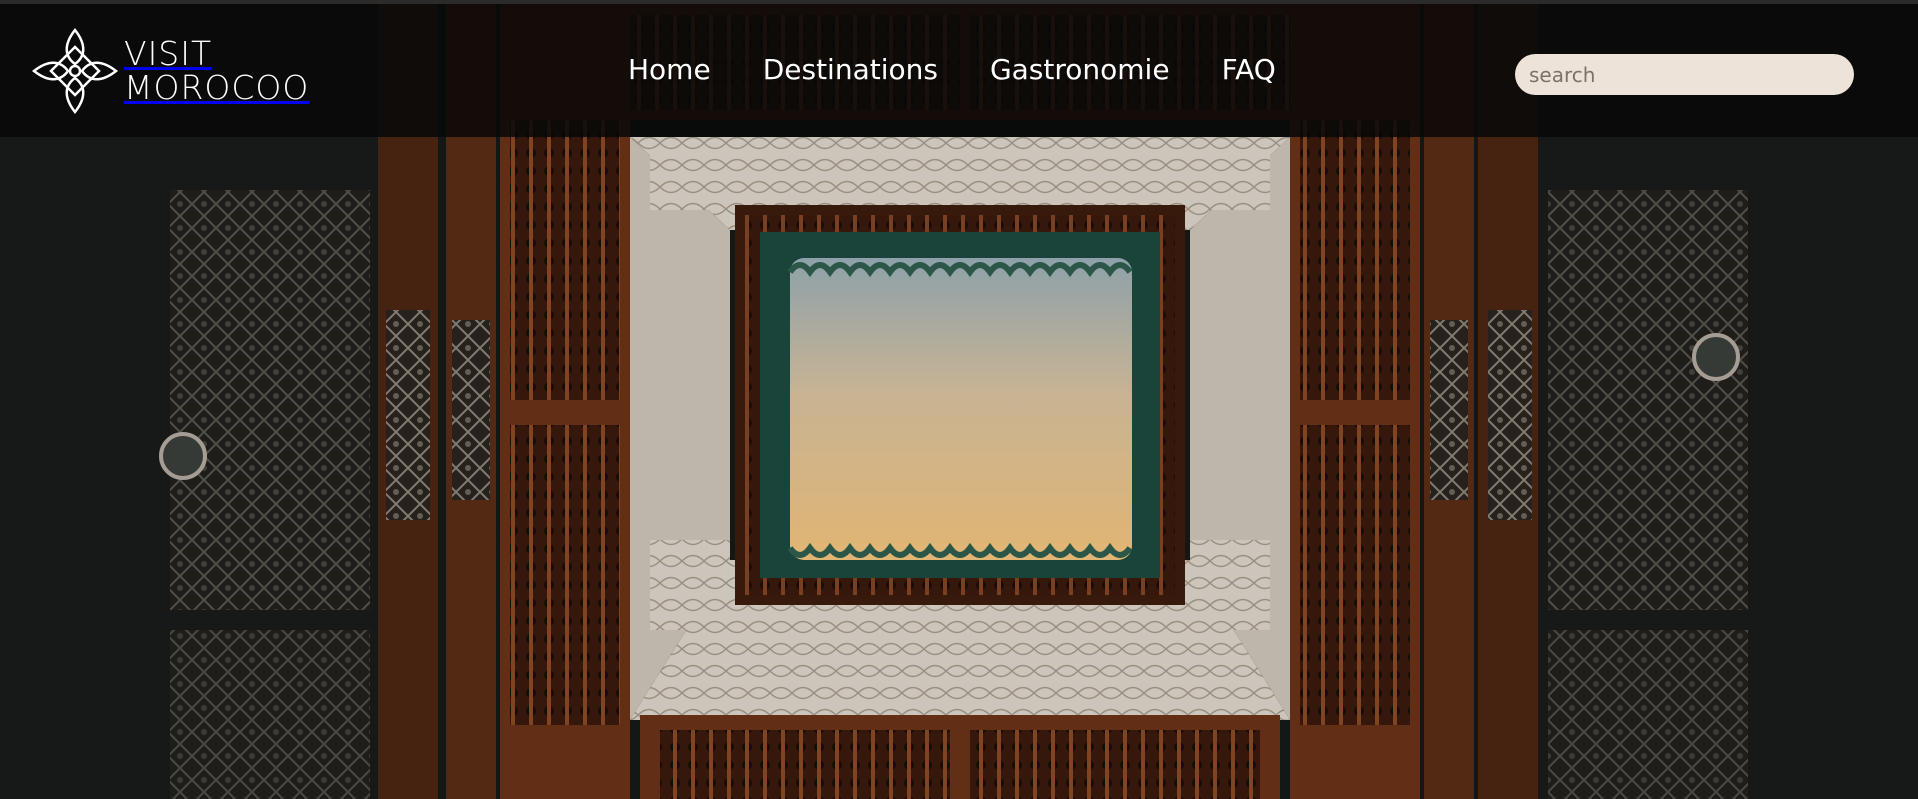 This screenshot has height=799, width=1918. Describe the element at coordinates (952, 70) in the screenshot. I see `main-nav: Home Destinations Gastronomie FAQ` at that location.